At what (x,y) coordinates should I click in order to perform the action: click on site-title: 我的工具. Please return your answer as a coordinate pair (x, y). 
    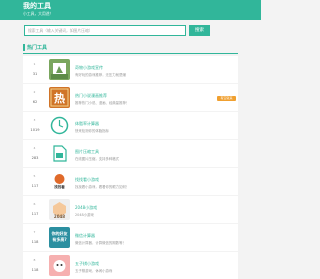
    Looking at the image, I should click on (37, 6).